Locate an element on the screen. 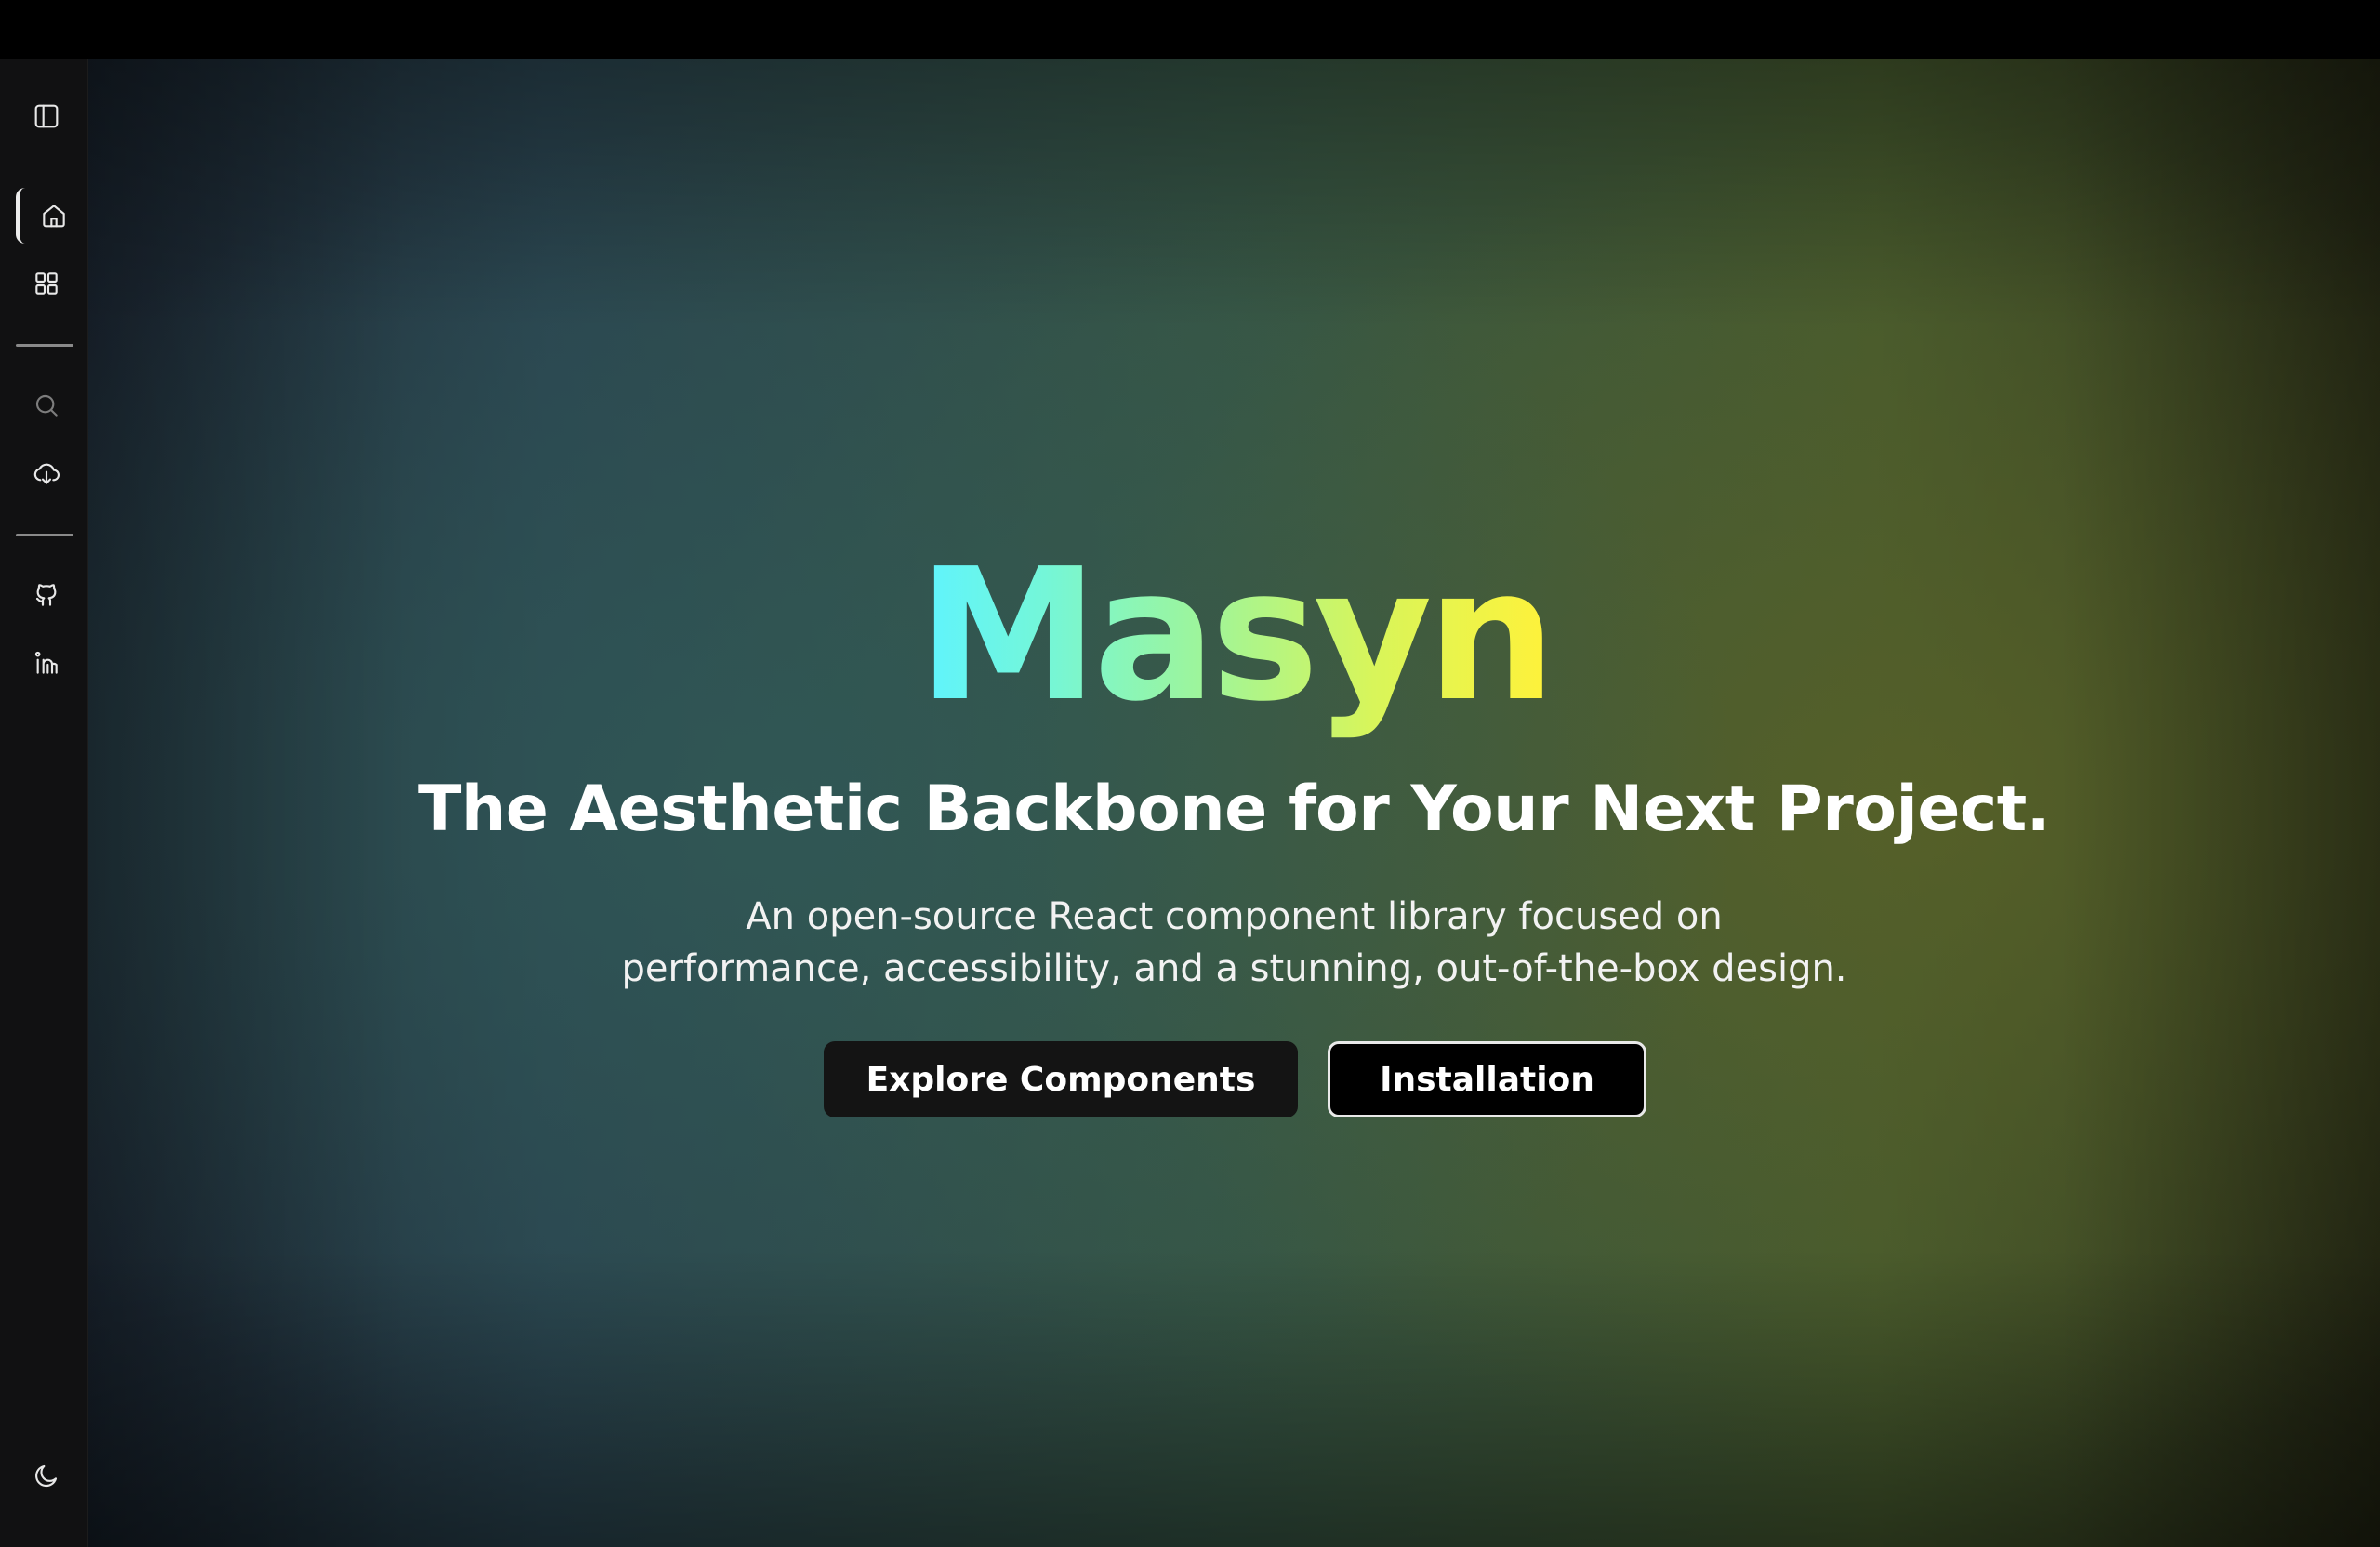 The image size is (2380, 1547). github-link is located at coordinates (46, 595).